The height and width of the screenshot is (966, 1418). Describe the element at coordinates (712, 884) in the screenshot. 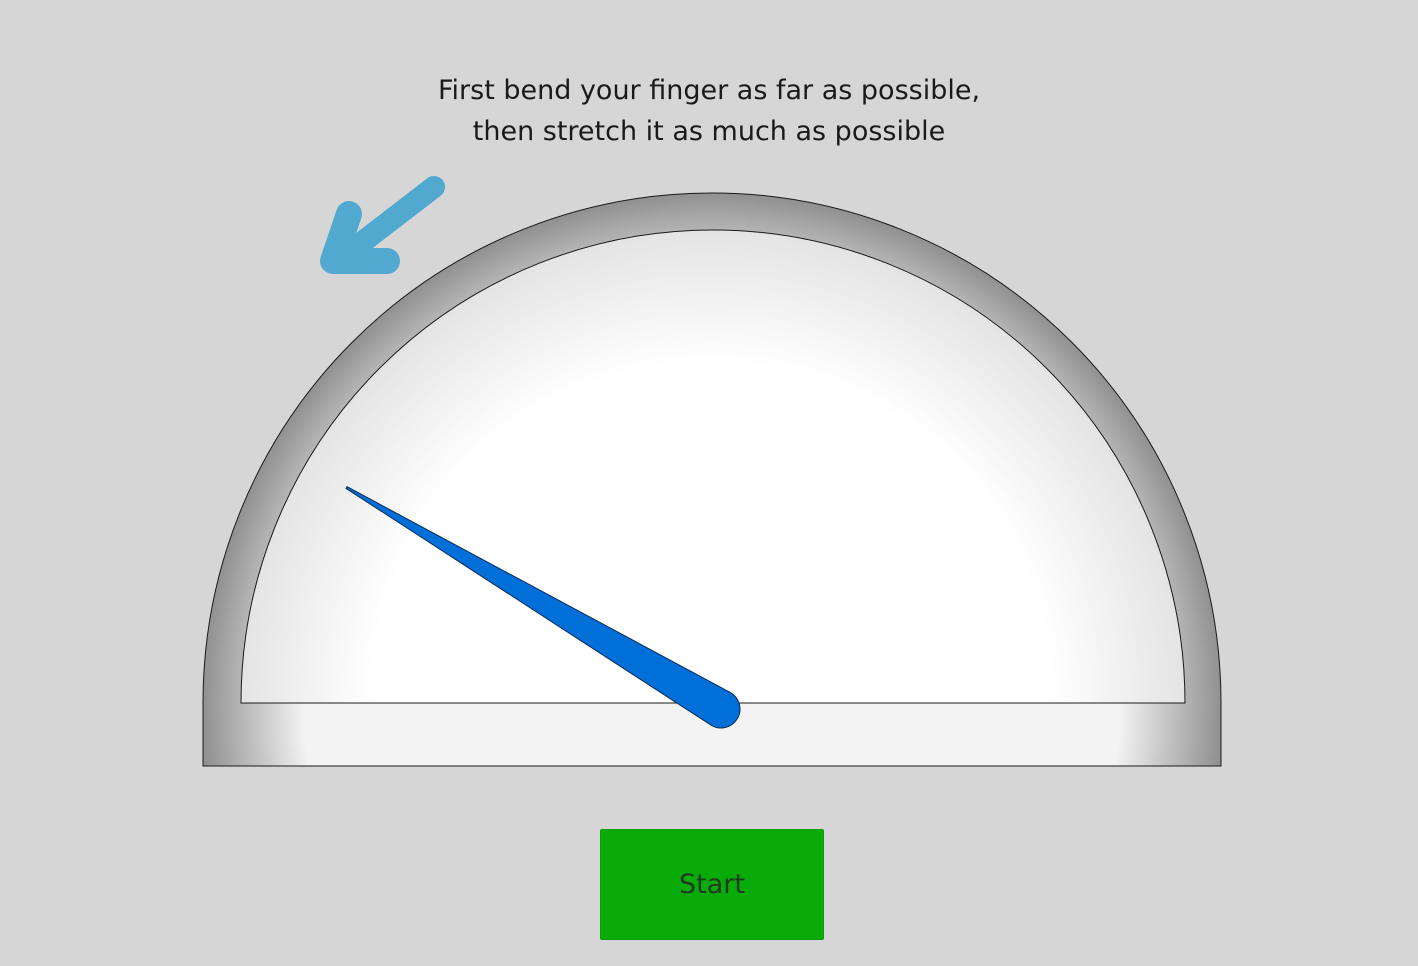

I see `start-button: Start` at that location.